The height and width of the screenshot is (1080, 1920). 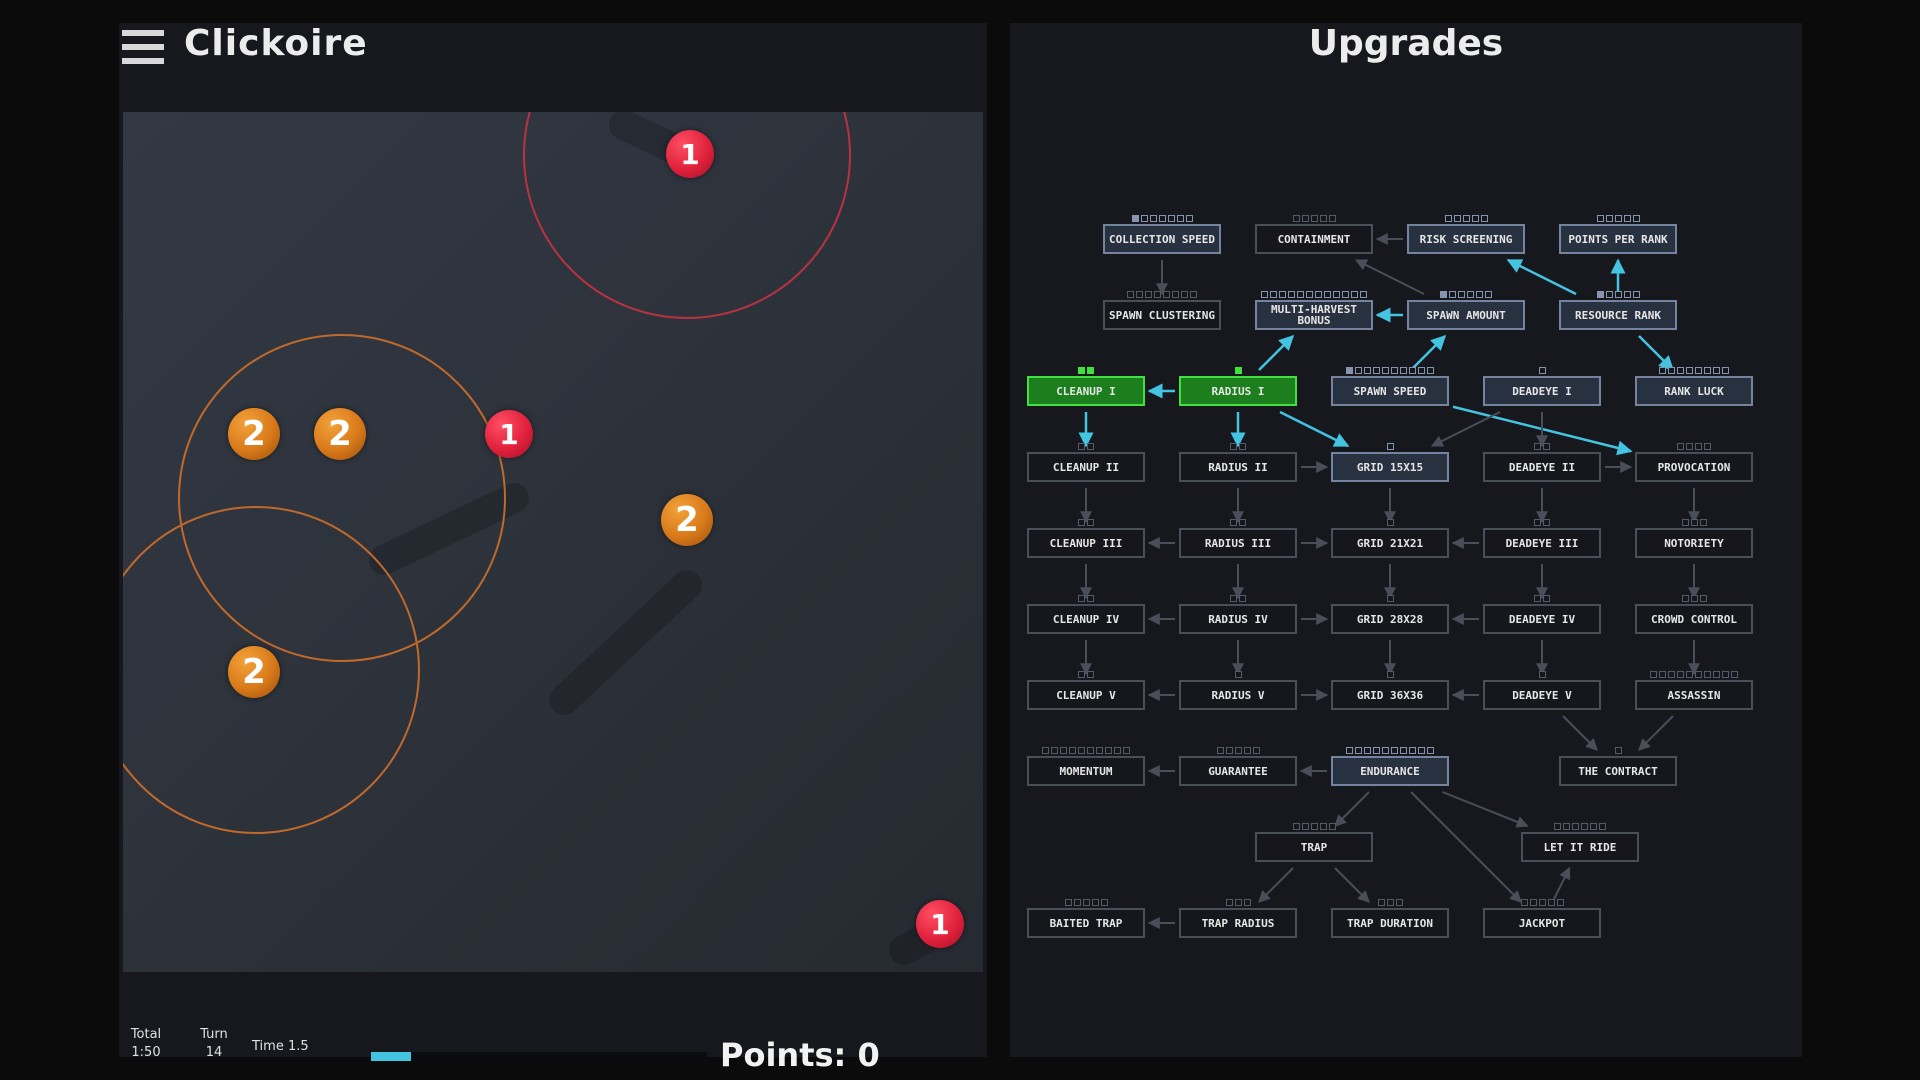 I want to click on upgrade-node-notoriety: NOTORIETY, so click(x=1694, y=538).